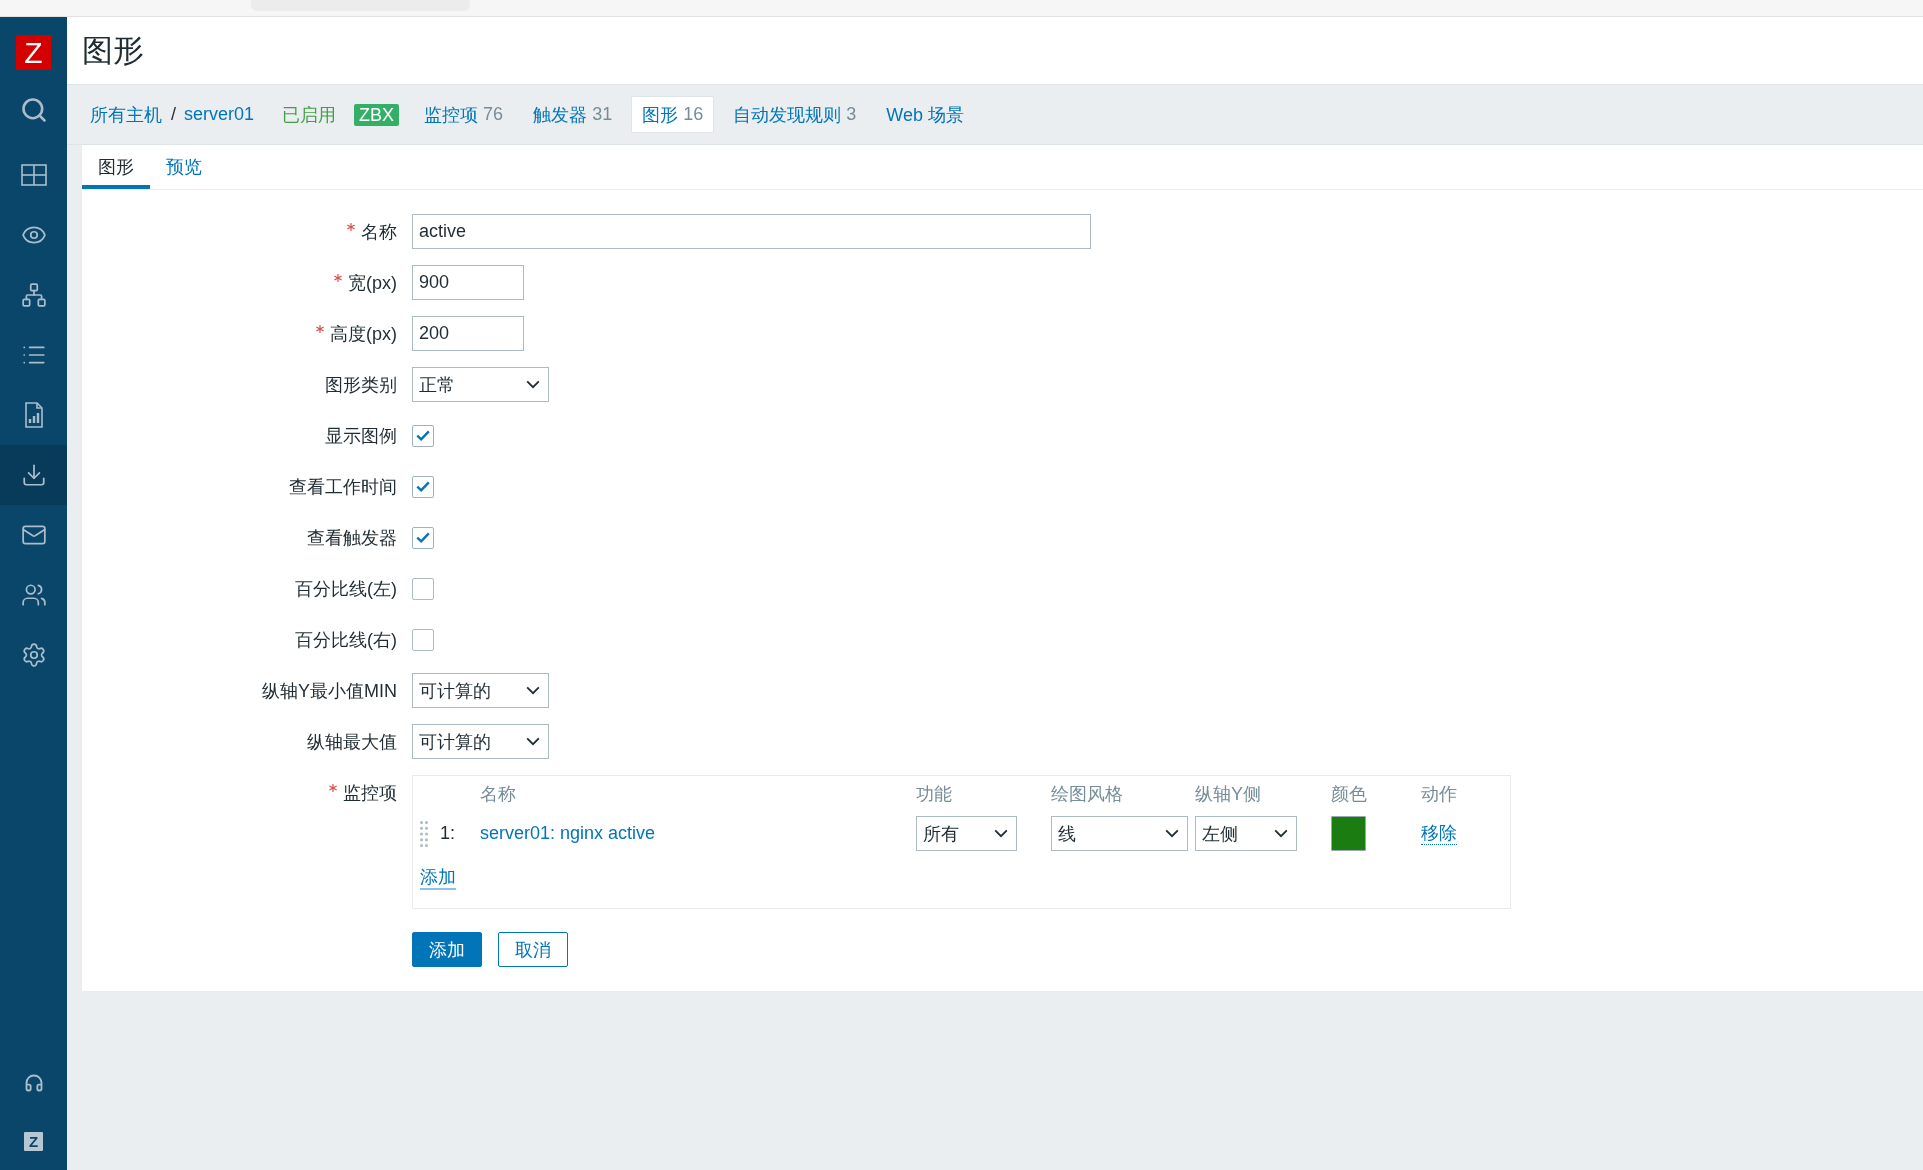 This screenshot has width=1923, height=1170. I want to click on item-link: server01: nginx active, so click(568, 833).